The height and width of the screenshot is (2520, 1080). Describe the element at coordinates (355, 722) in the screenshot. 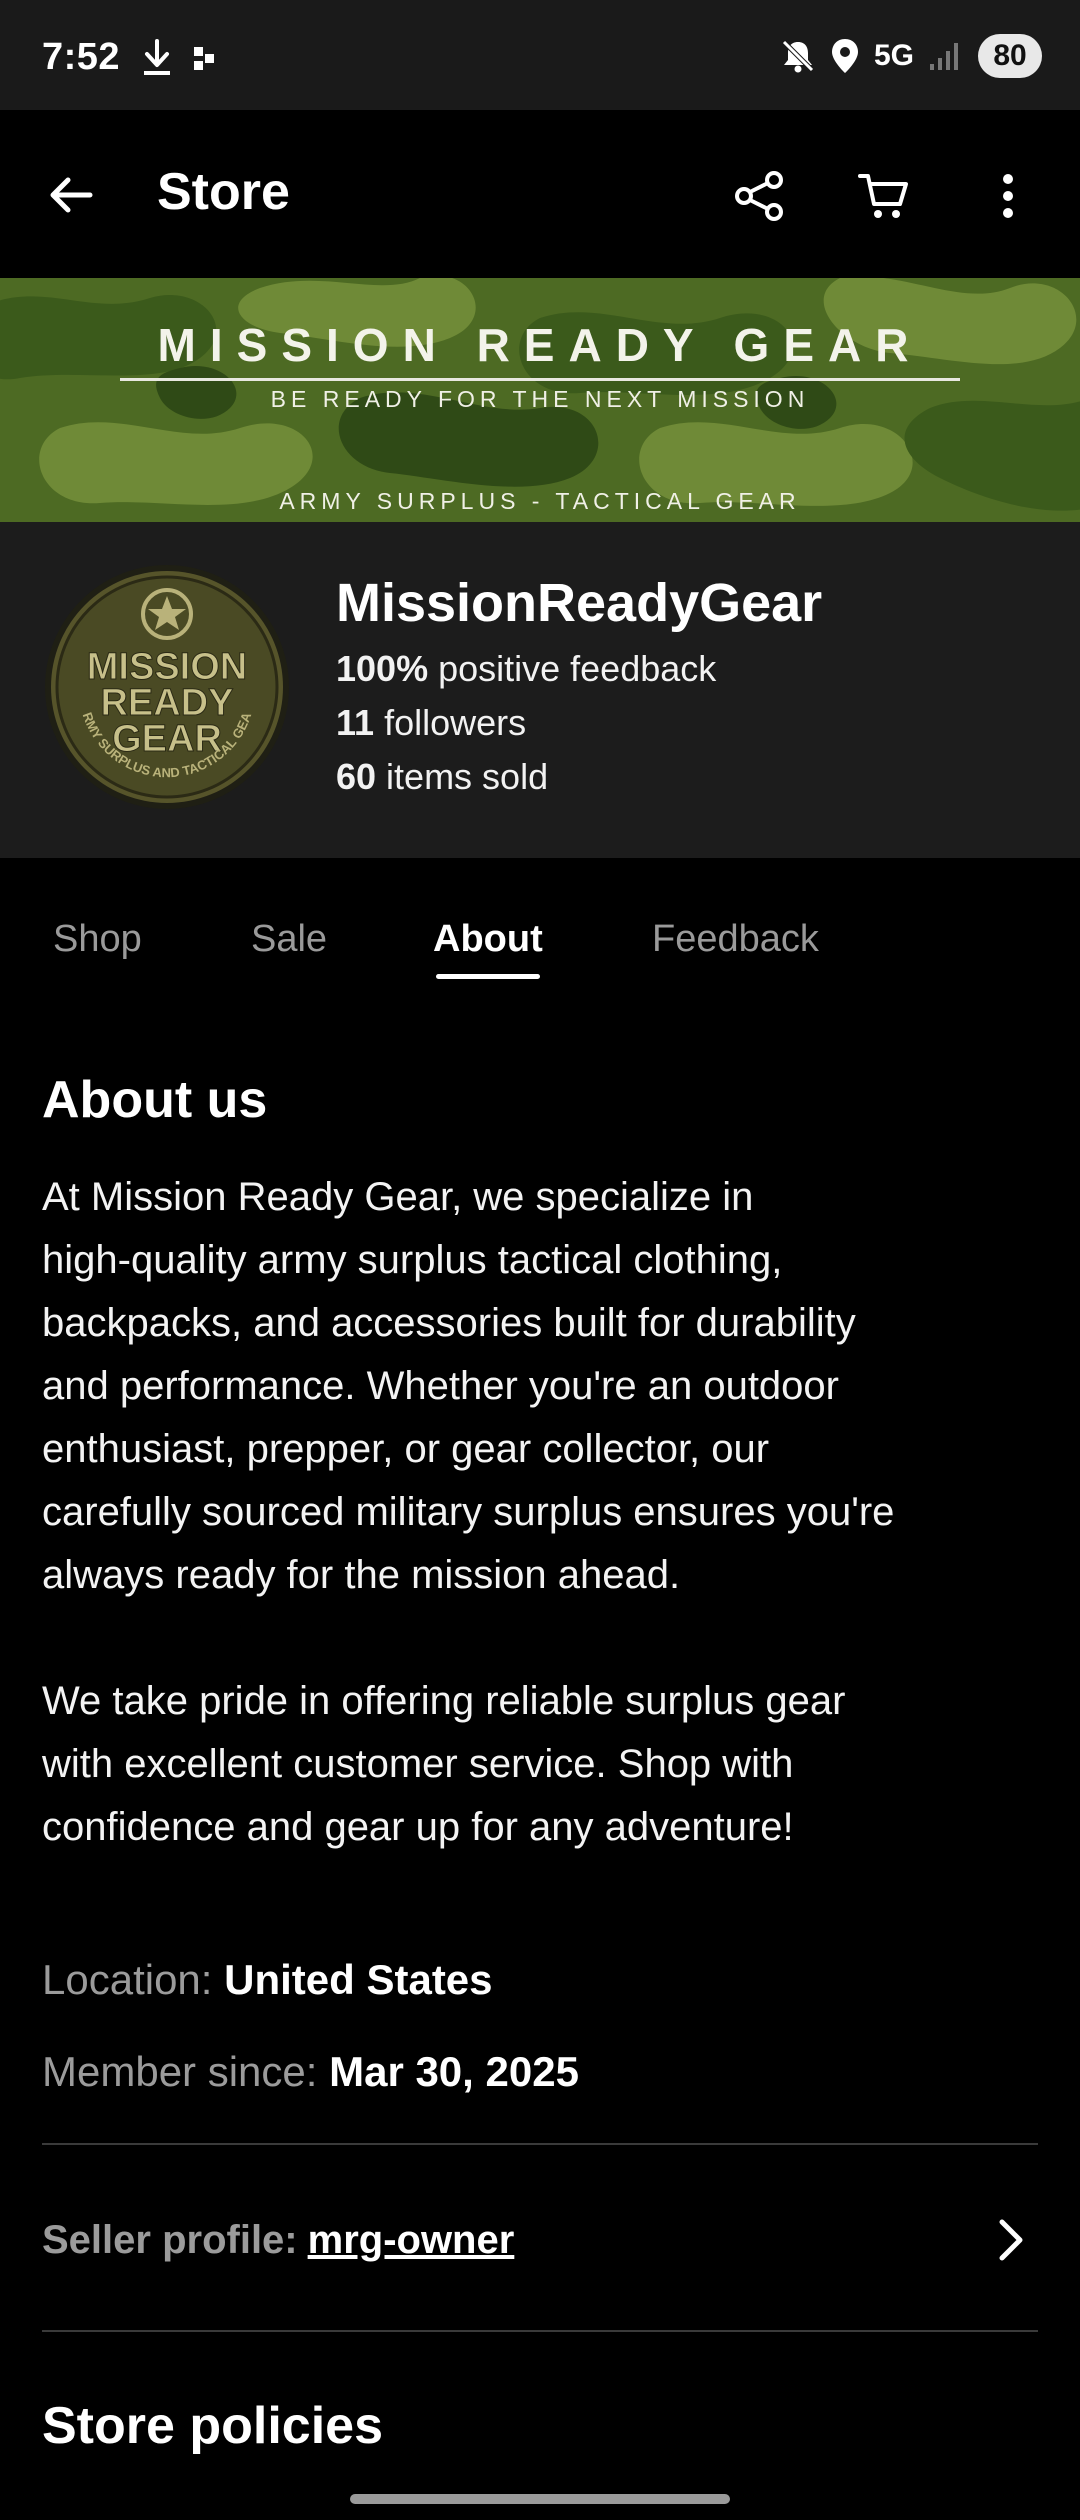

I see `followers-value: 11` at that location.